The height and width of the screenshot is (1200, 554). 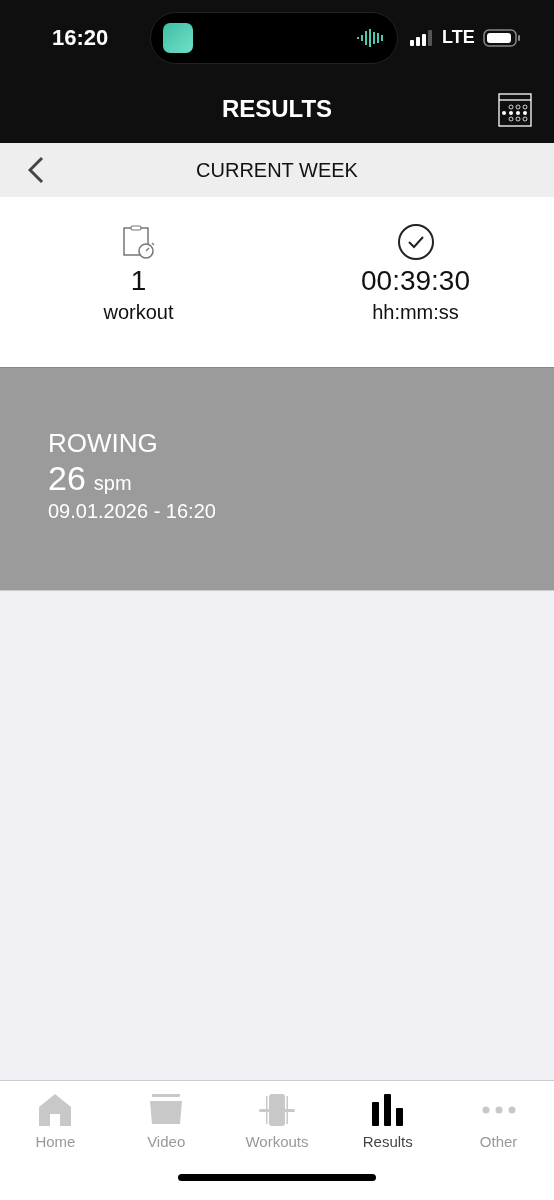 What do you see at coordinates (415, 281) in the screenshot?
I see `summary-value: 00:39:30` at bounding box center [415, 281].